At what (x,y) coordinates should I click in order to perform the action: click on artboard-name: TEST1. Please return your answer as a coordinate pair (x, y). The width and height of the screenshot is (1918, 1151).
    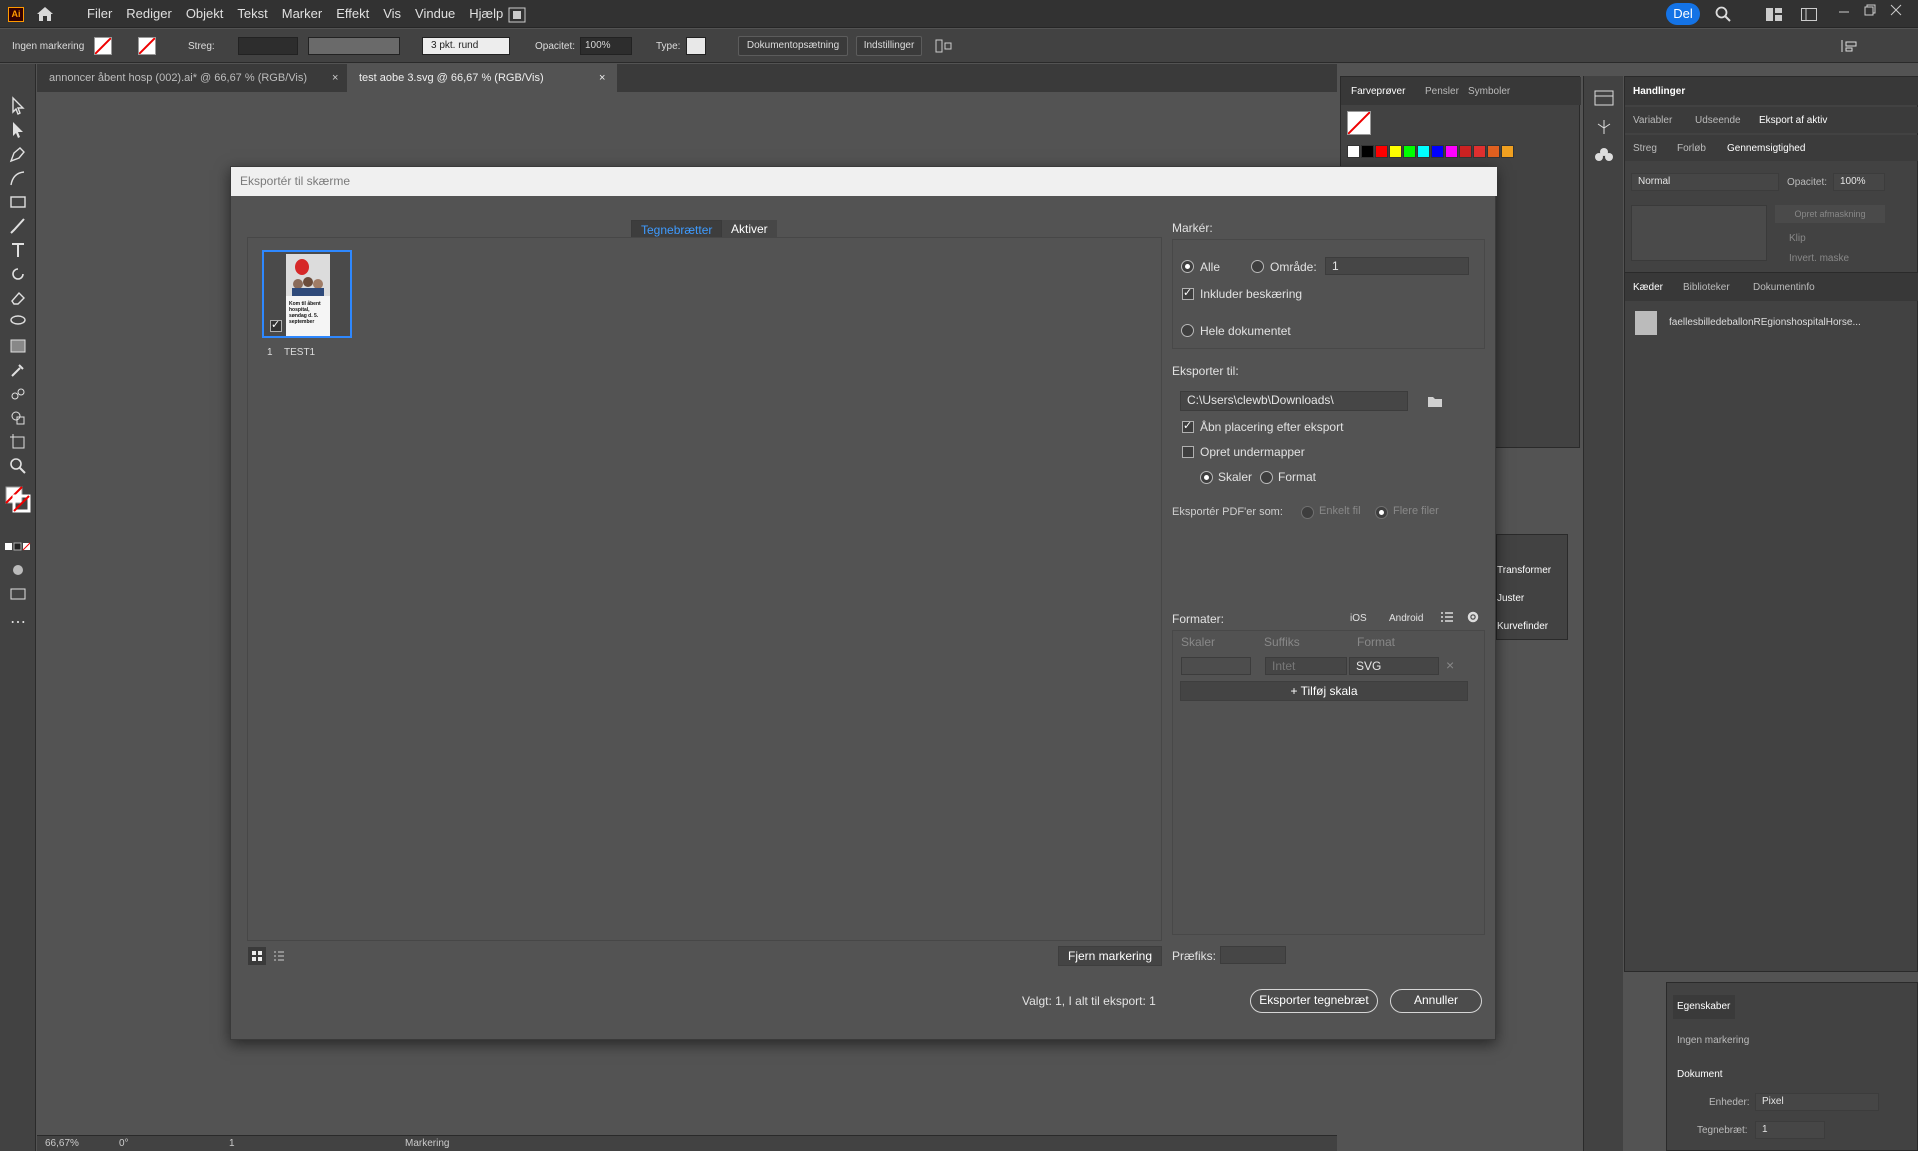
    Looking at the image, I should click on (299, 352).